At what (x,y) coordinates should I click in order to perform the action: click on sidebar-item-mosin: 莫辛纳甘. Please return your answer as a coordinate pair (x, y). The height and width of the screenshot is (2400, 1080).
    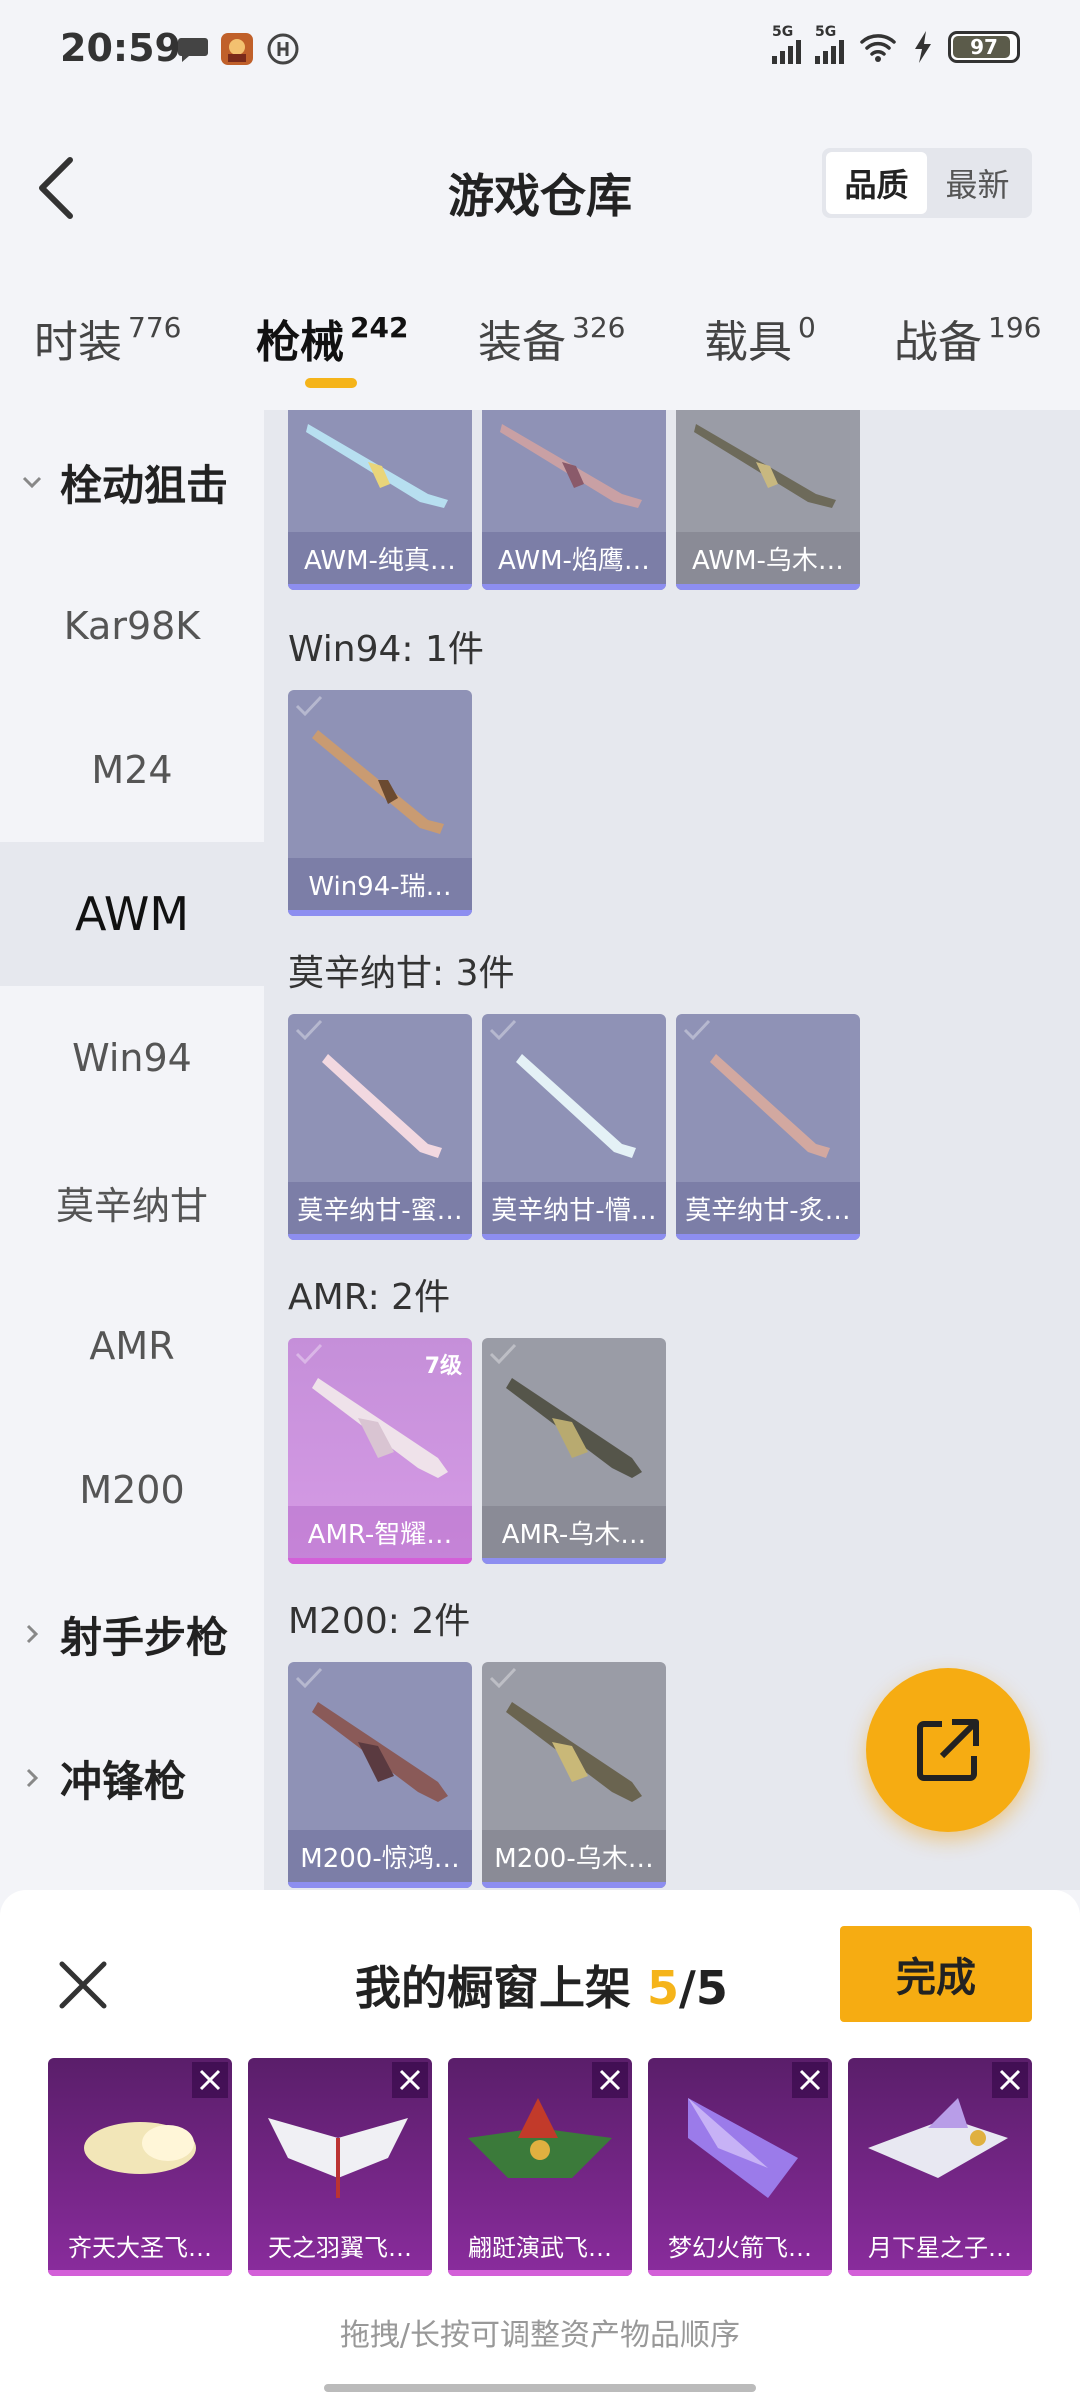
    Looking at the image, I should click on (132, 1202).